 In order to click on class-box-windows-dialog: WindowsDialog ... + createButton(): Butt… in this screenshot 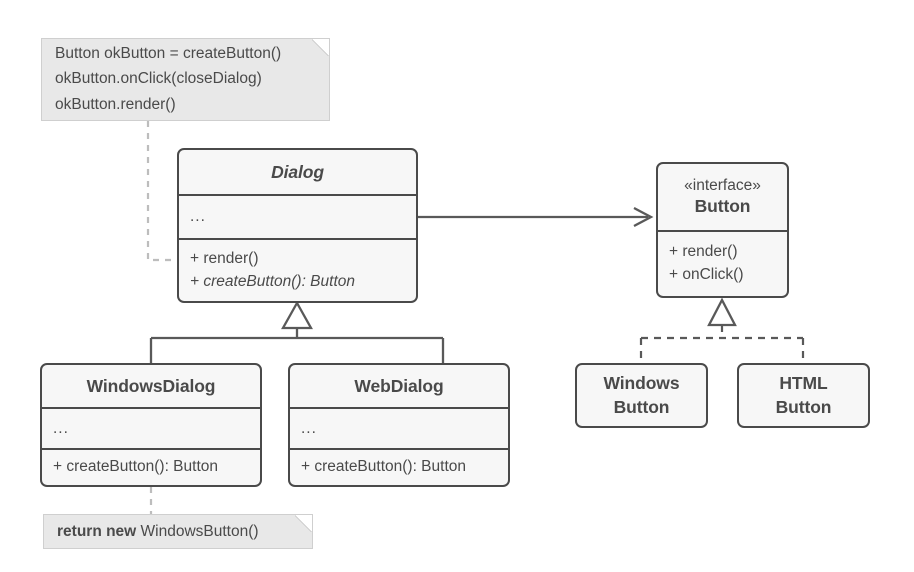, I will do `click(151, 425)`.